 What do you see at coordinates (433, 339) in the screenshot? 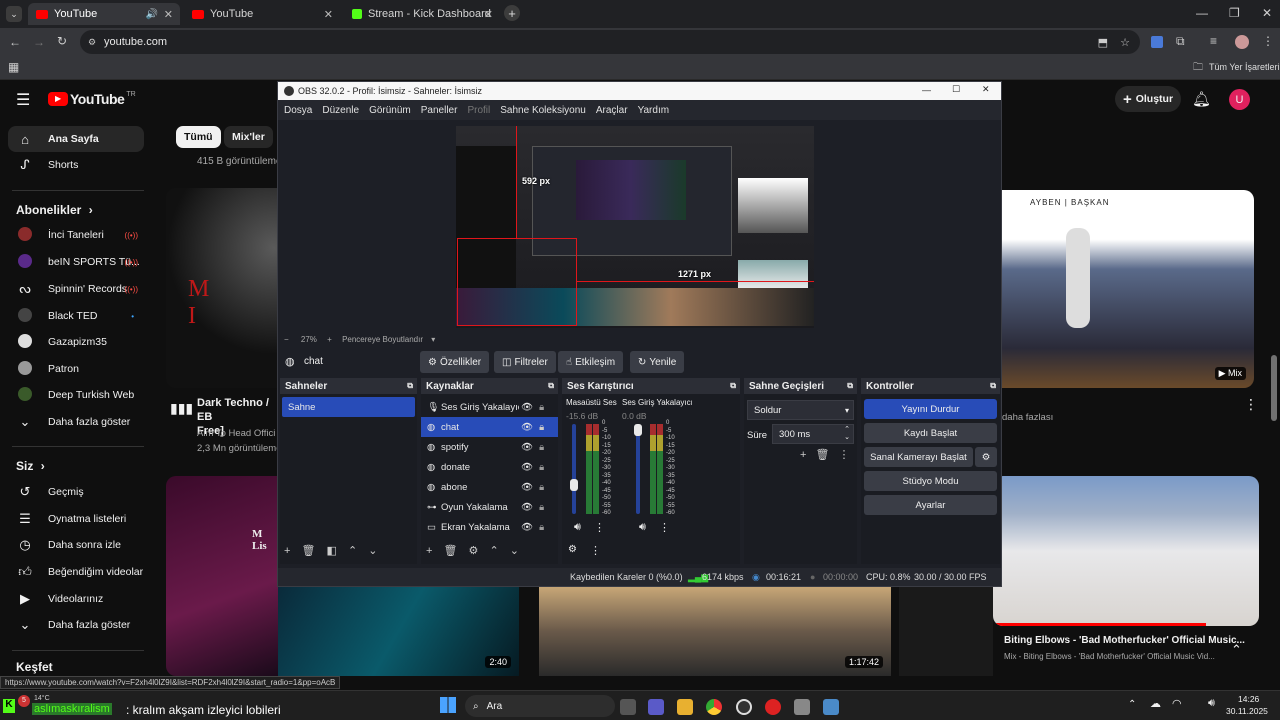
I see `dropdown-chevron-icon: ▾` at bounding box center [433, 339].